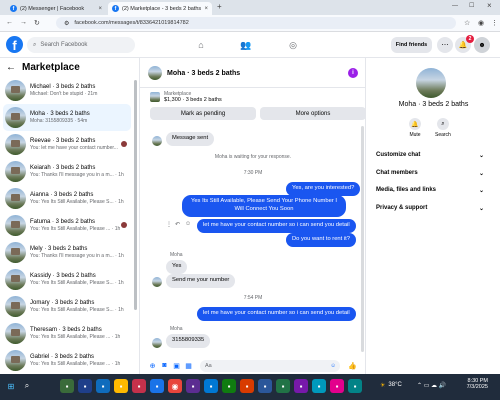 This screenshot has width=500, height=400. Describe the element at coordinates (11, 386) in the screenshot. I see `windows-start-icon: ⊞` at that location.